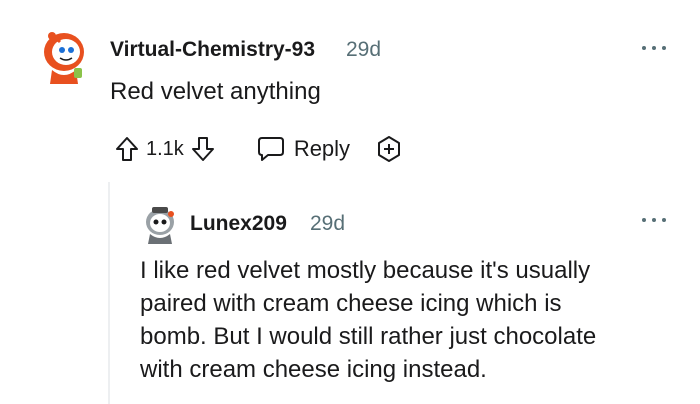  What do you see at coordinates (313, 369) in the screenshot?
I see `reply-body-line: with cream cheese icing instead.` at bounding box center [313, 369].